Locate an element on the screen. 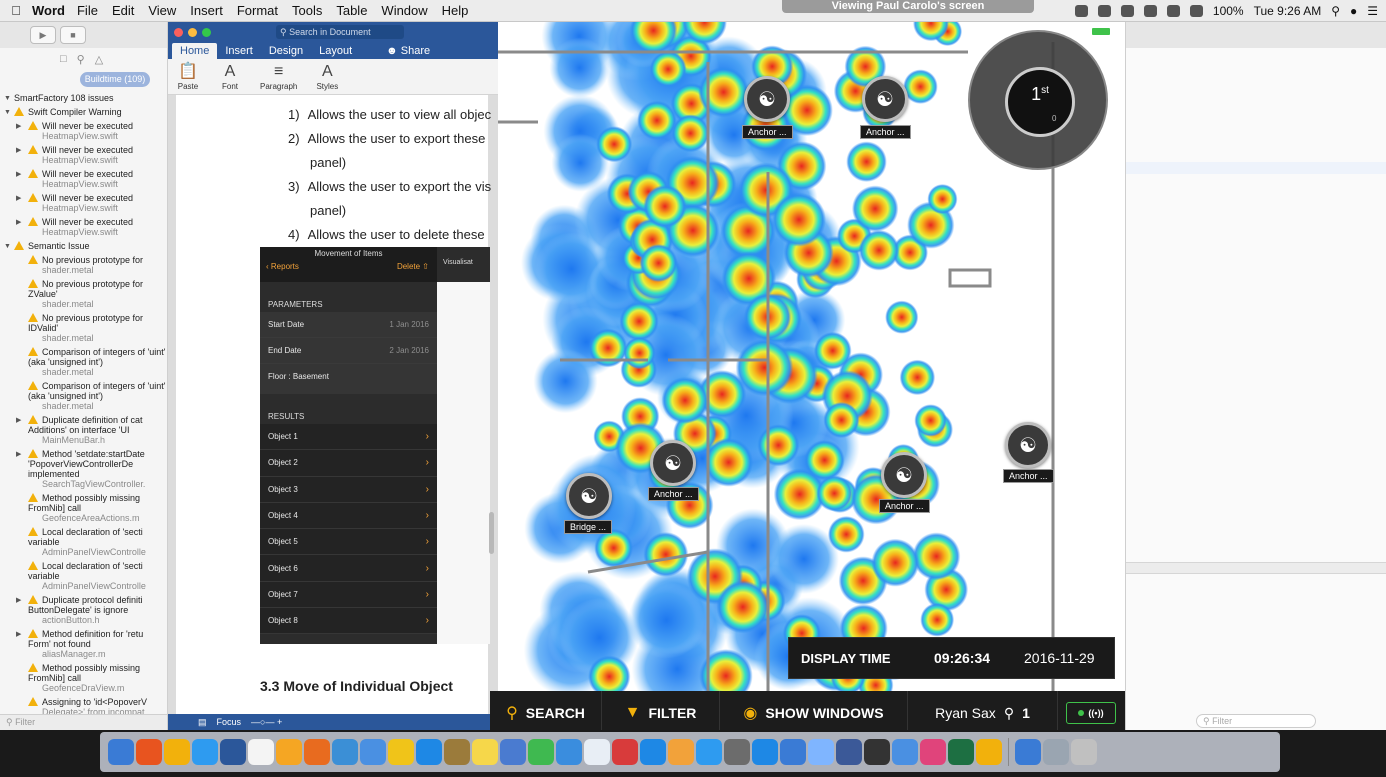  menu-insert: Insert is located at coordinates (206, 10).